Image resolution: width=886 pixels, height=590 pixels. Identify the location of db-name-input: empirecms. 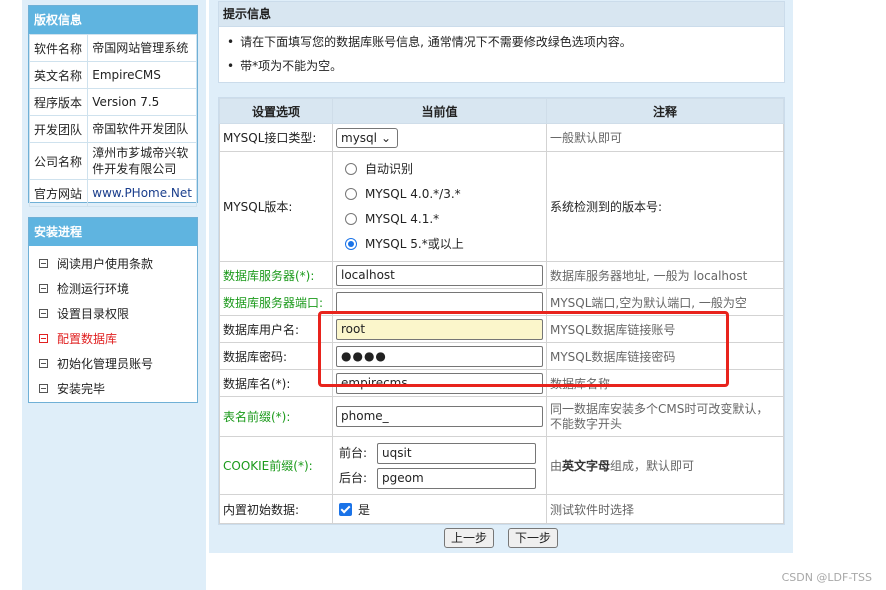
(439, 383).